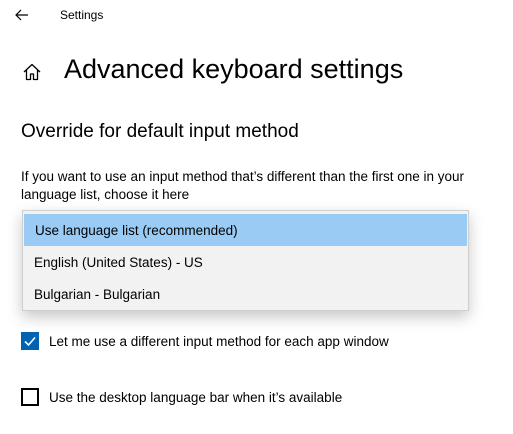 The width and height of the screenshot is (513, 434). I want to click on dropdown-option-english-us: English (United States) - US, so click(245, 262).